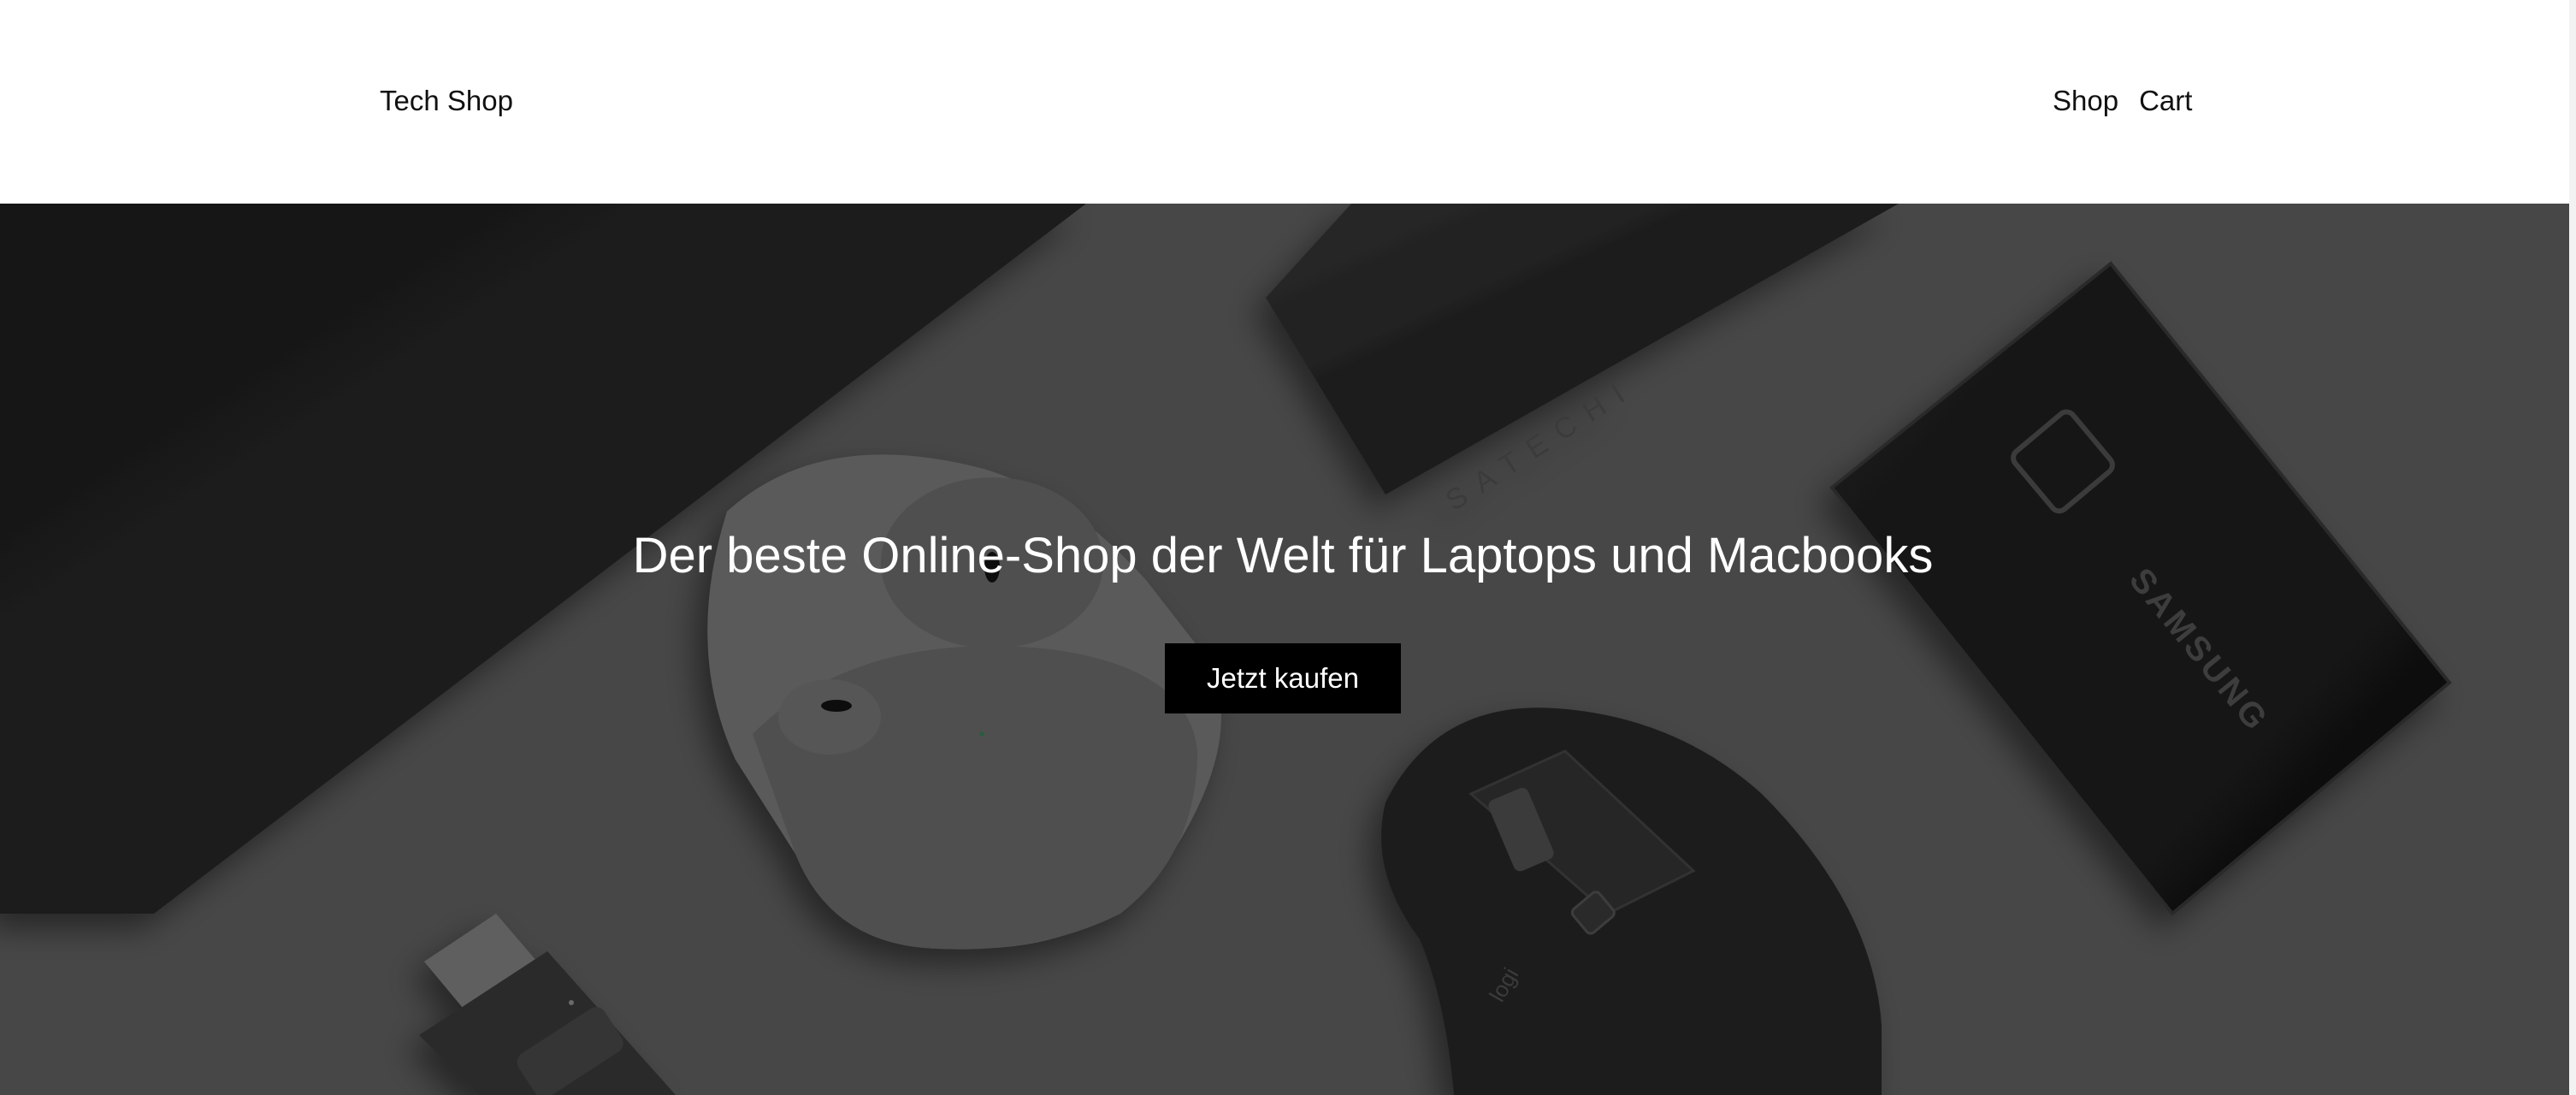  I want to click on brand-logo-link: Tech Shop, so click(446, 101).